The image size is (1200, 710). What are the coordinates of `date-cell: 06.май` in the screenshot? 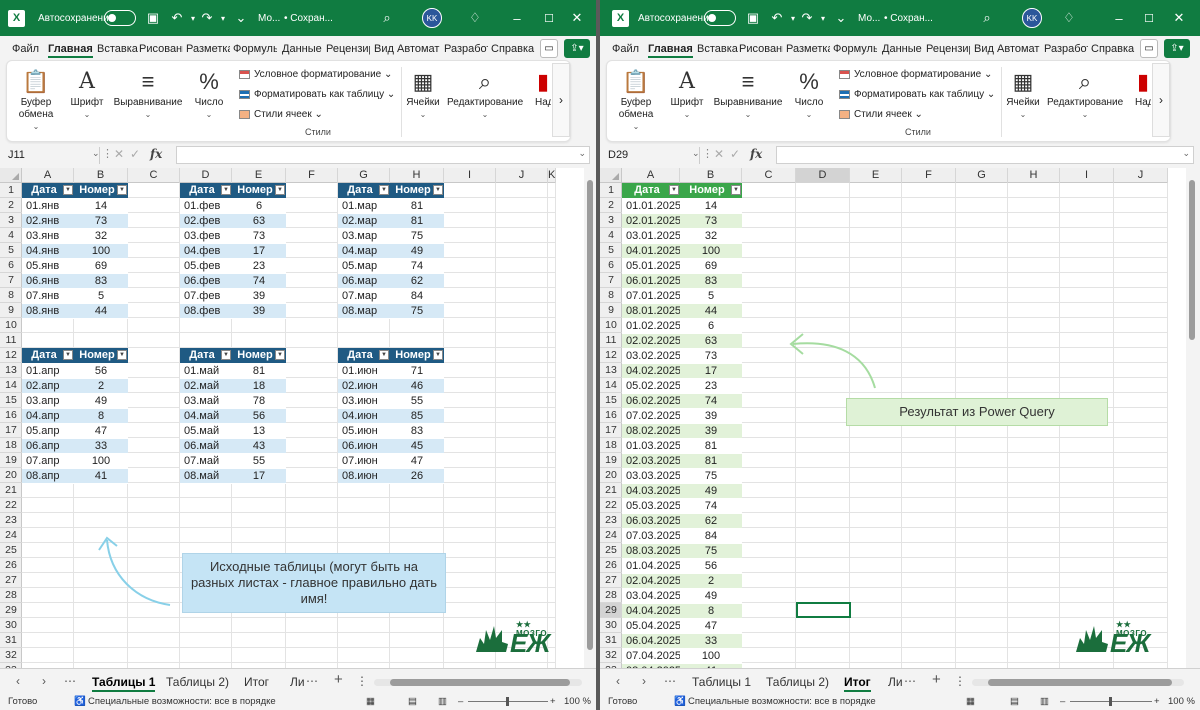 It's located at (206, 446).